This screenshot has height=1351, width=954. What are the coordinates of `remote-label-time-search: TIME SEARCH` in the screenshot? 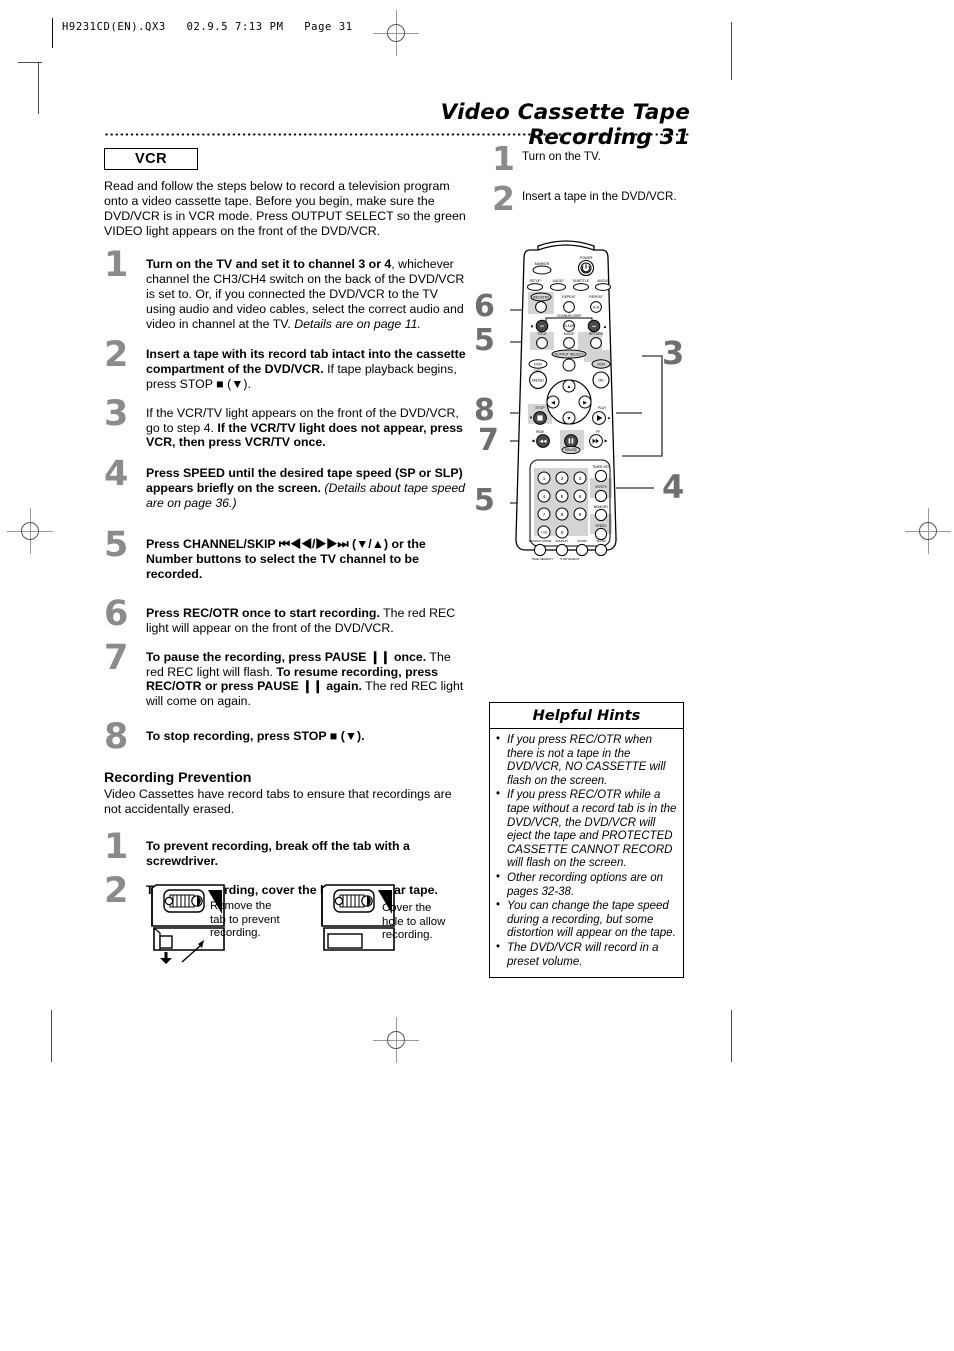 It's located at (541, 559).